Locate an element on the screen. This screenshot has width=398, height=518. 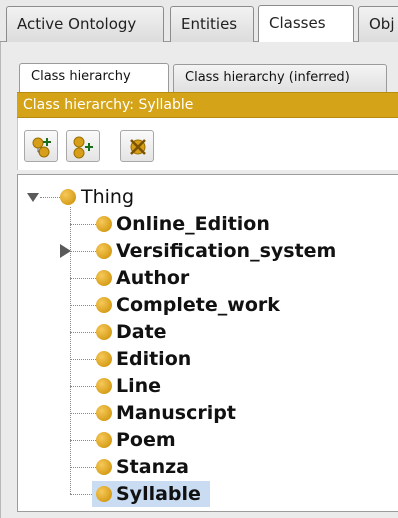
tree-item-complete-work: Complete_work is located at coordinates (198, 305).